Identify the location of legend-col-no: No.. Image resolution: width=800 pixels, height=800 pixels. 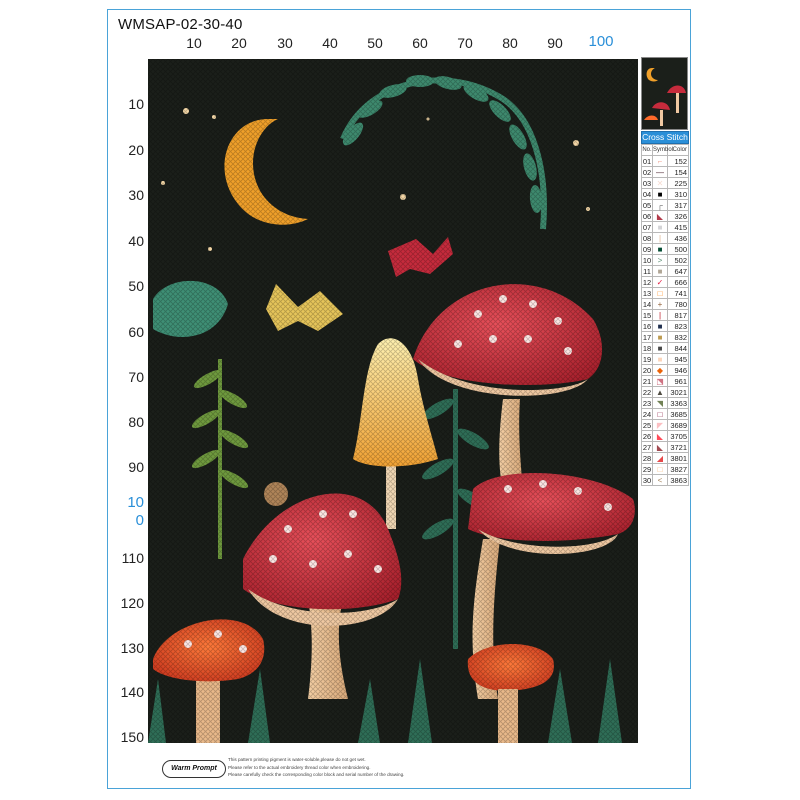
(647, 150).